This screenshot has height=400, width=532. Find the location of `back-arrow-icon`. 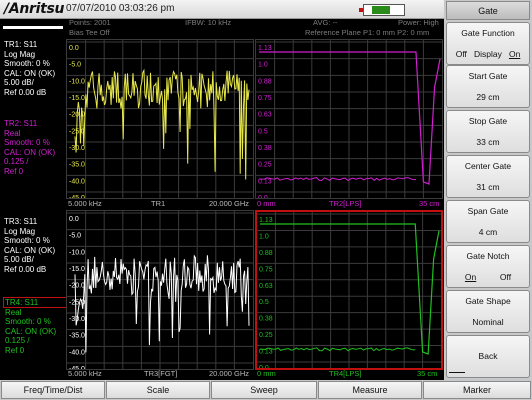

back-arrow-icon is located at coordinates (457, 372).